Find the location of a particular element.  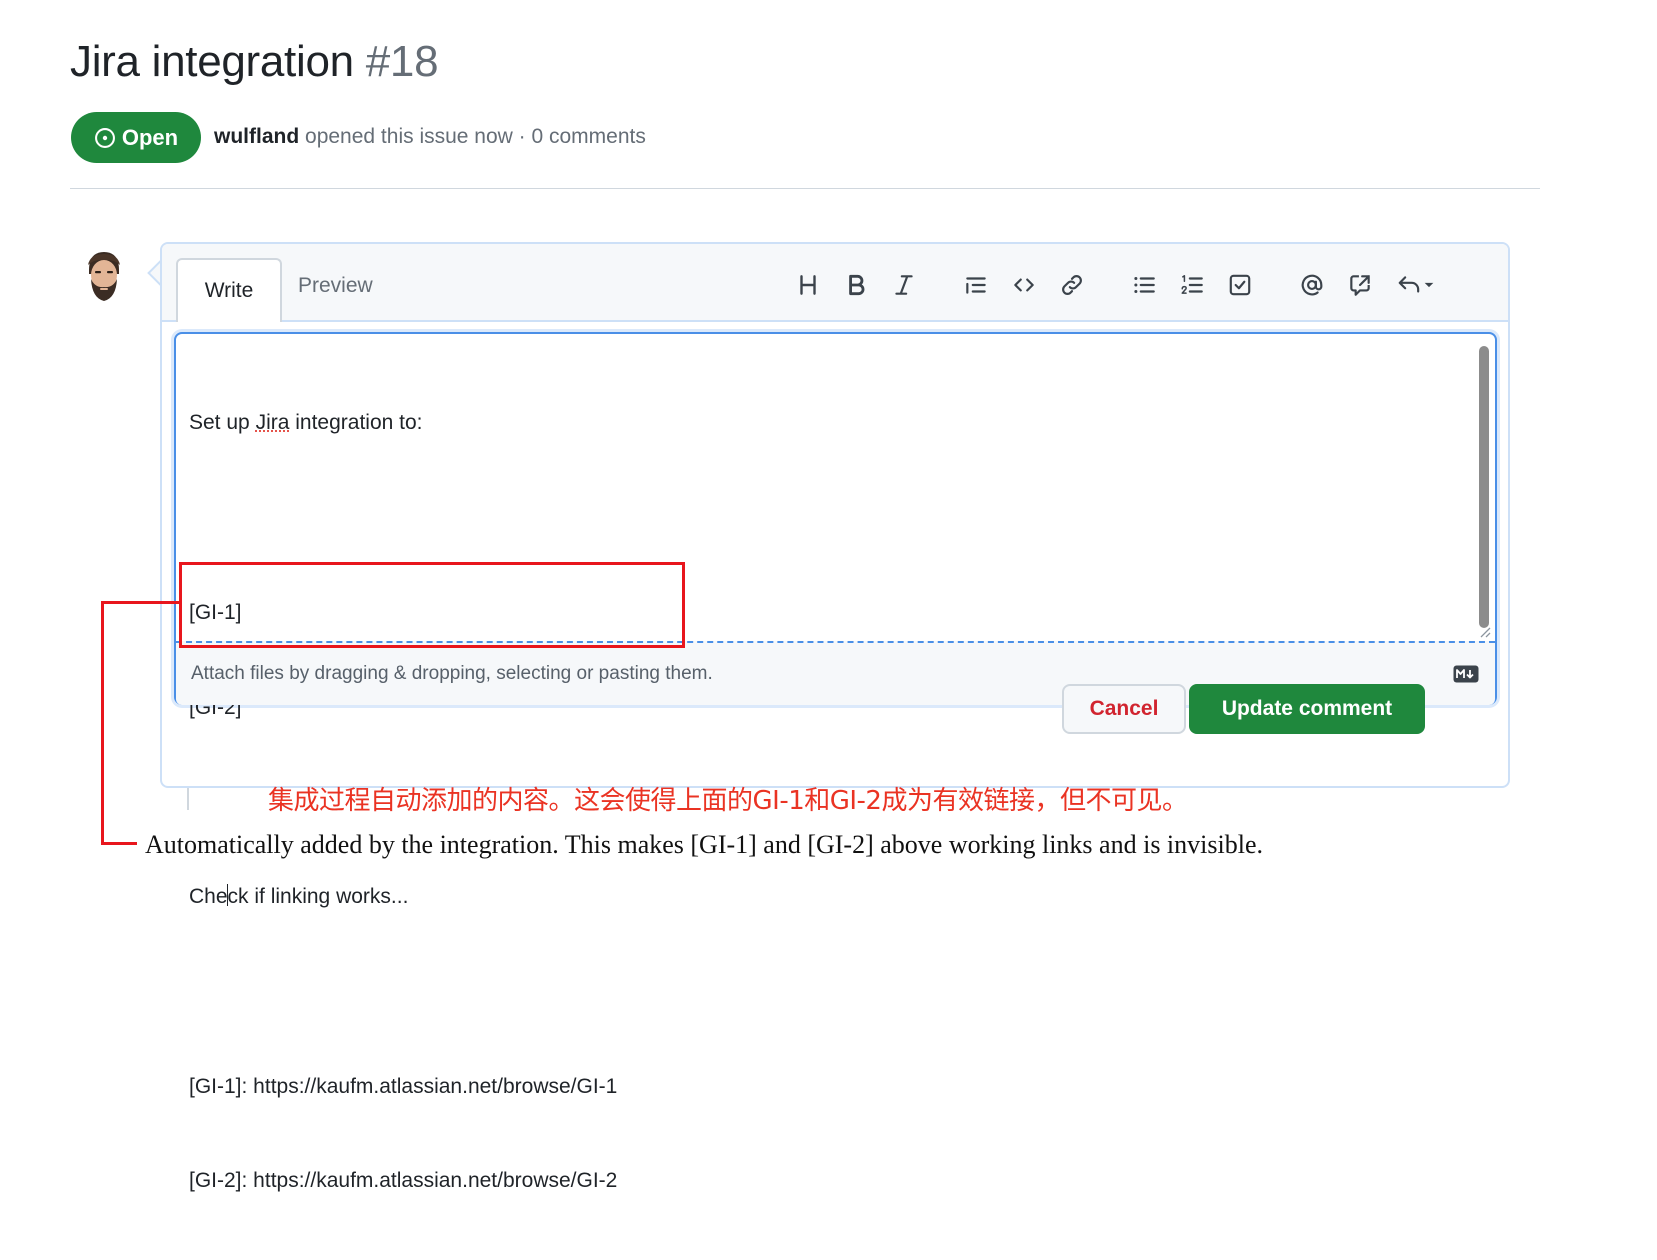

issue-number: #18 is located at coordinates (402, 61).